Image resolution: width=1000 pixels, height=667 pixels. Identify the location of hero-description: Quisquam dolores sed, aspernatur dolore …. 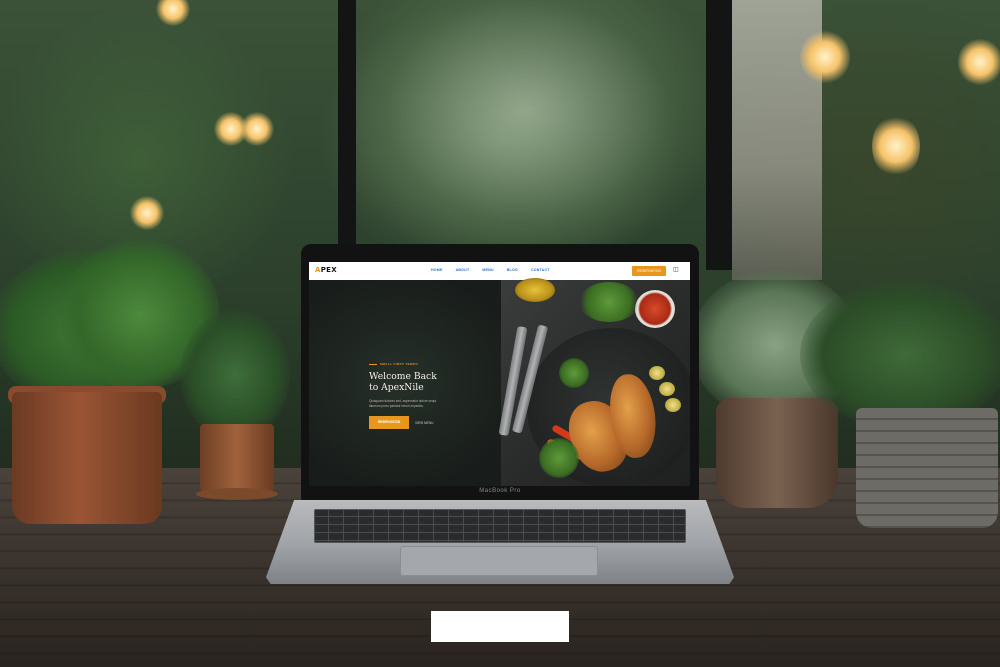
(403, 403).